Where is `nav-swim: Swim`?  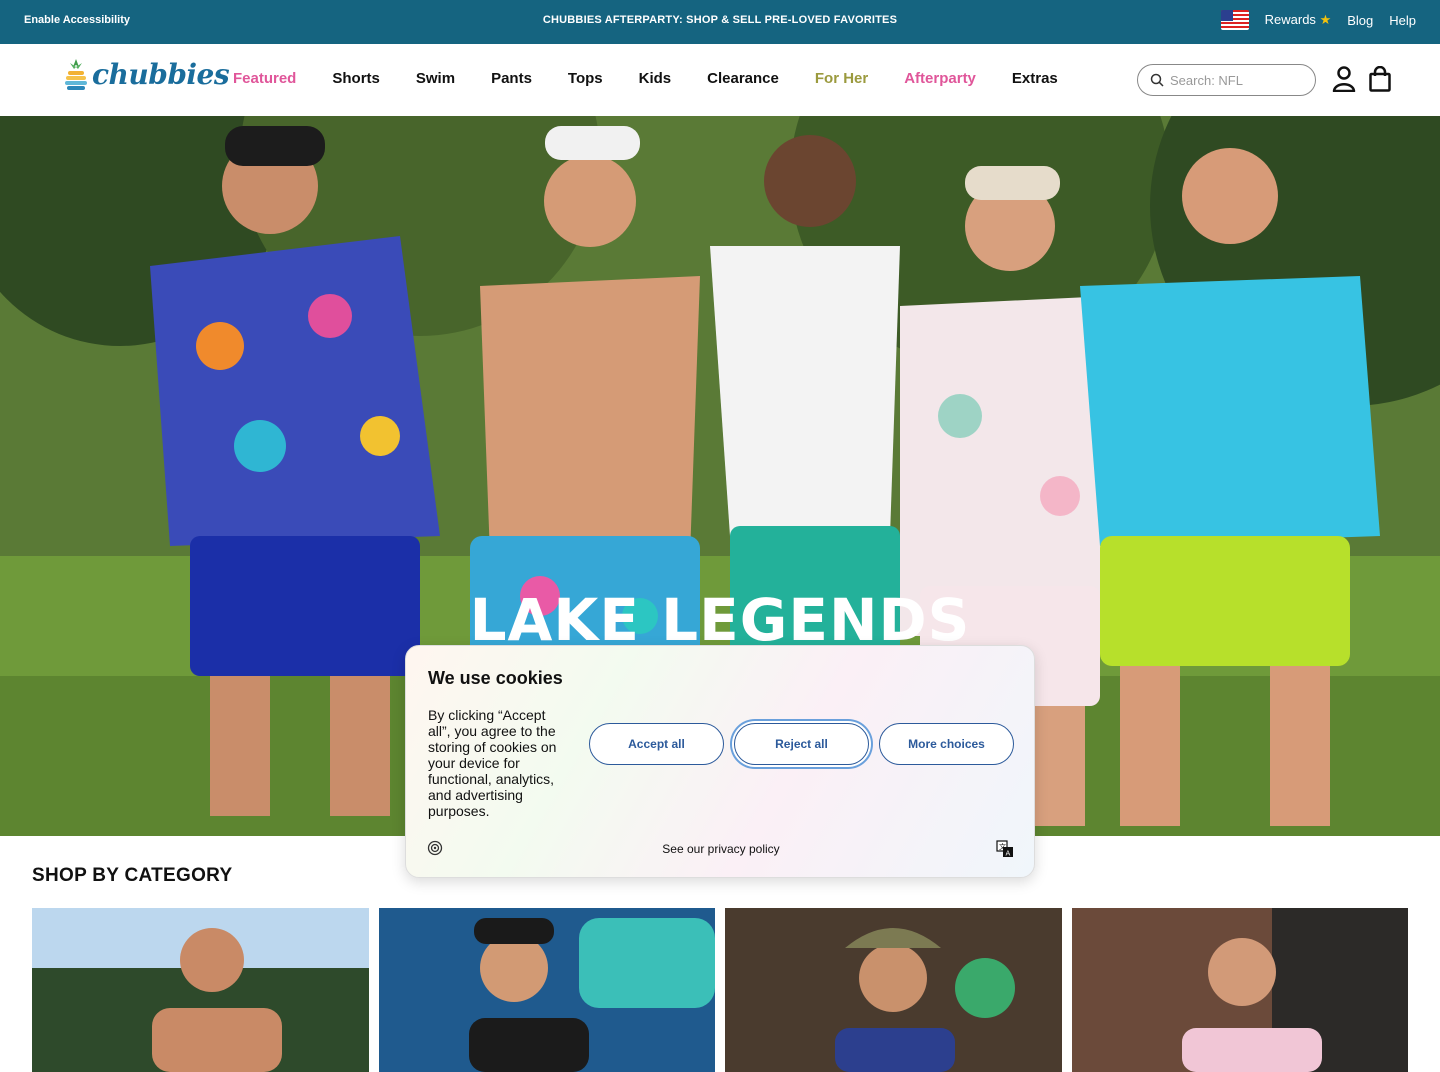
nav-swim: Swim is located at coordinates (435, 78).